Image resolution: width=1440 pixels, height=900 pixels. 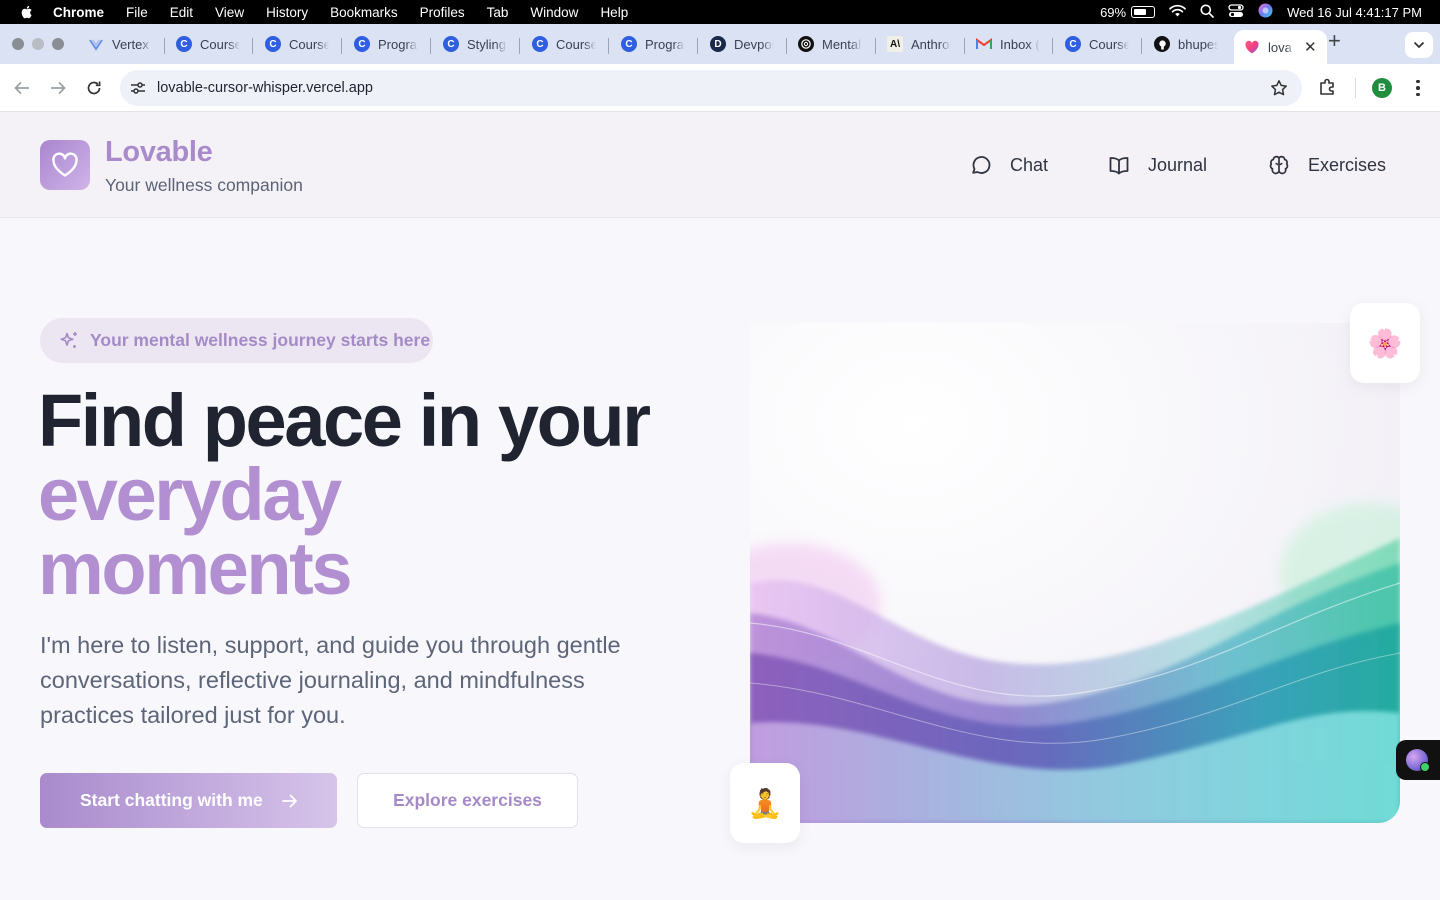 I want to click on tab-course-1: C Course, so click(x=208, y=44).